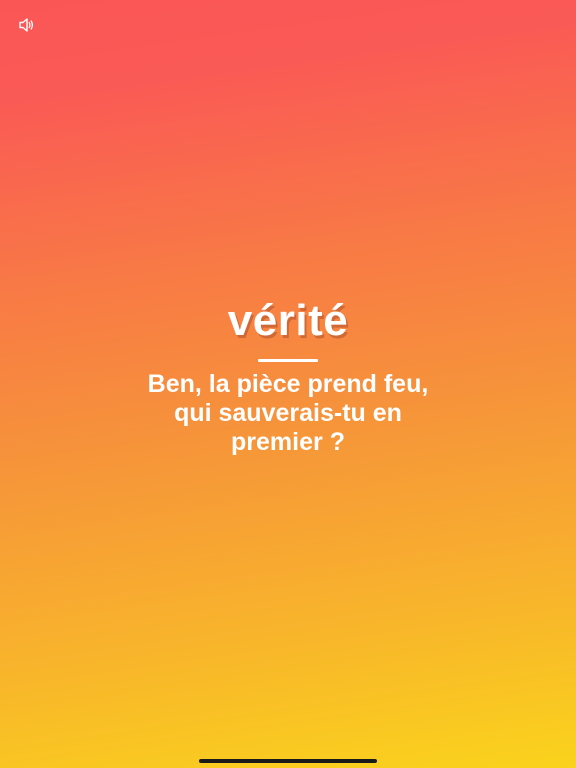 The width and height of the screenshot is (576, 768). I want to click on mode-title: vérité, so click(288, 320).